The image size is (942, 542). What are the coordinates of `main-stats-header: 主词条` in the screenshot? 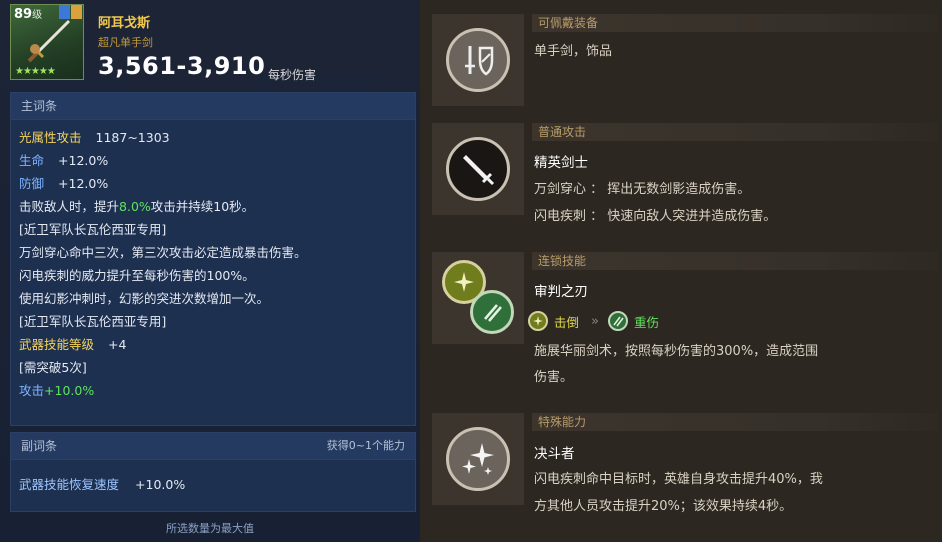 It's located at (213, 106).